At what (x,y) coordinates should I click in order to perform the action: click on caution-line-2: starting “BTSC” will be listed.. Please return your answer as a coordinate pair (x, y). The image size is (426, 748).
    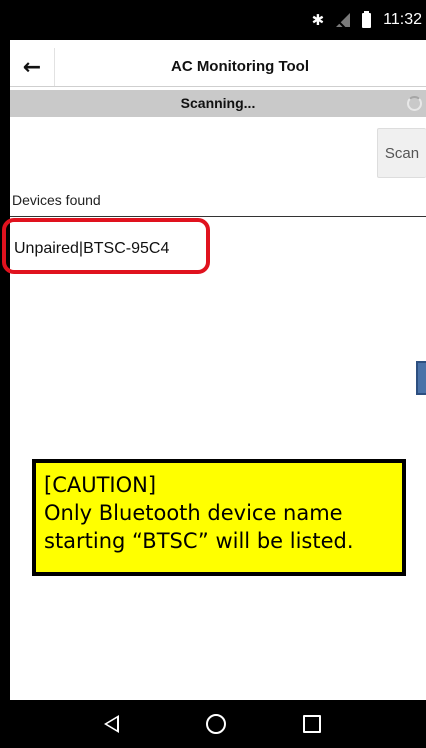
    Looking at the image, I should click on (199, 541).